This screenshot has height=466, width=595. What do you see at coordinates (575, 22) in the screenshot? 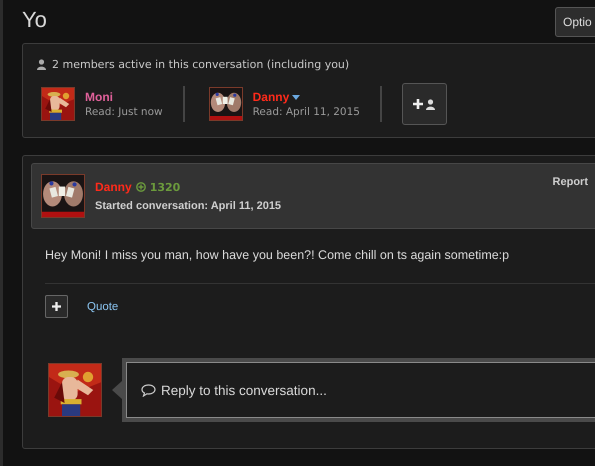
I see `options-button: Optio` at bounding box center [575, 22].